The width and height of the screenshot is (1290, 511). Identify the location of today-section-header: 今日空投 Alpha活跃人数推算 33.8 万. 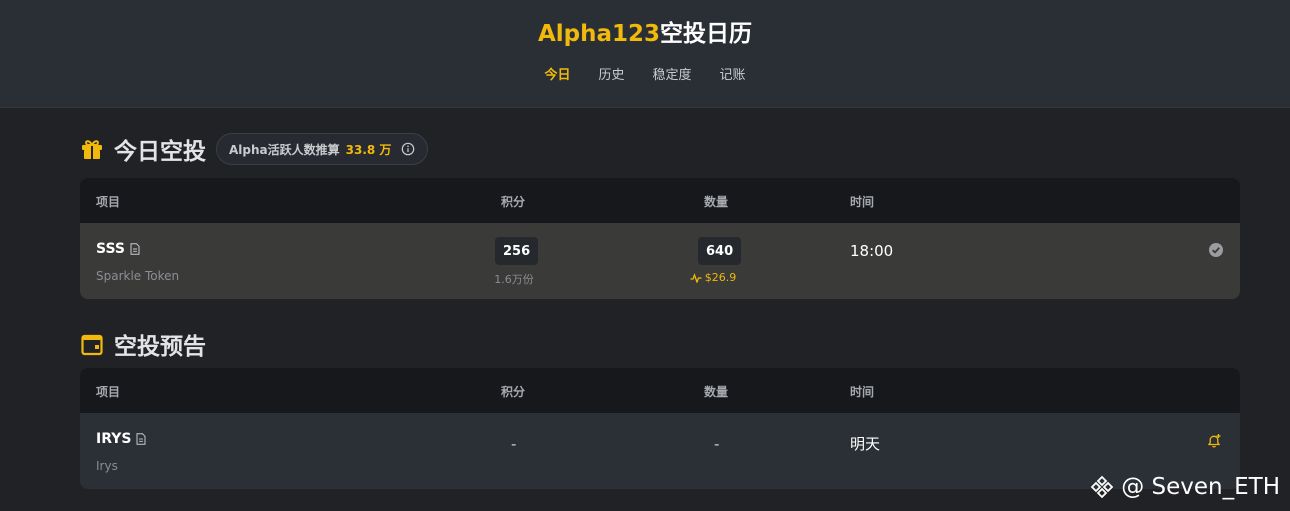
(254, 149).